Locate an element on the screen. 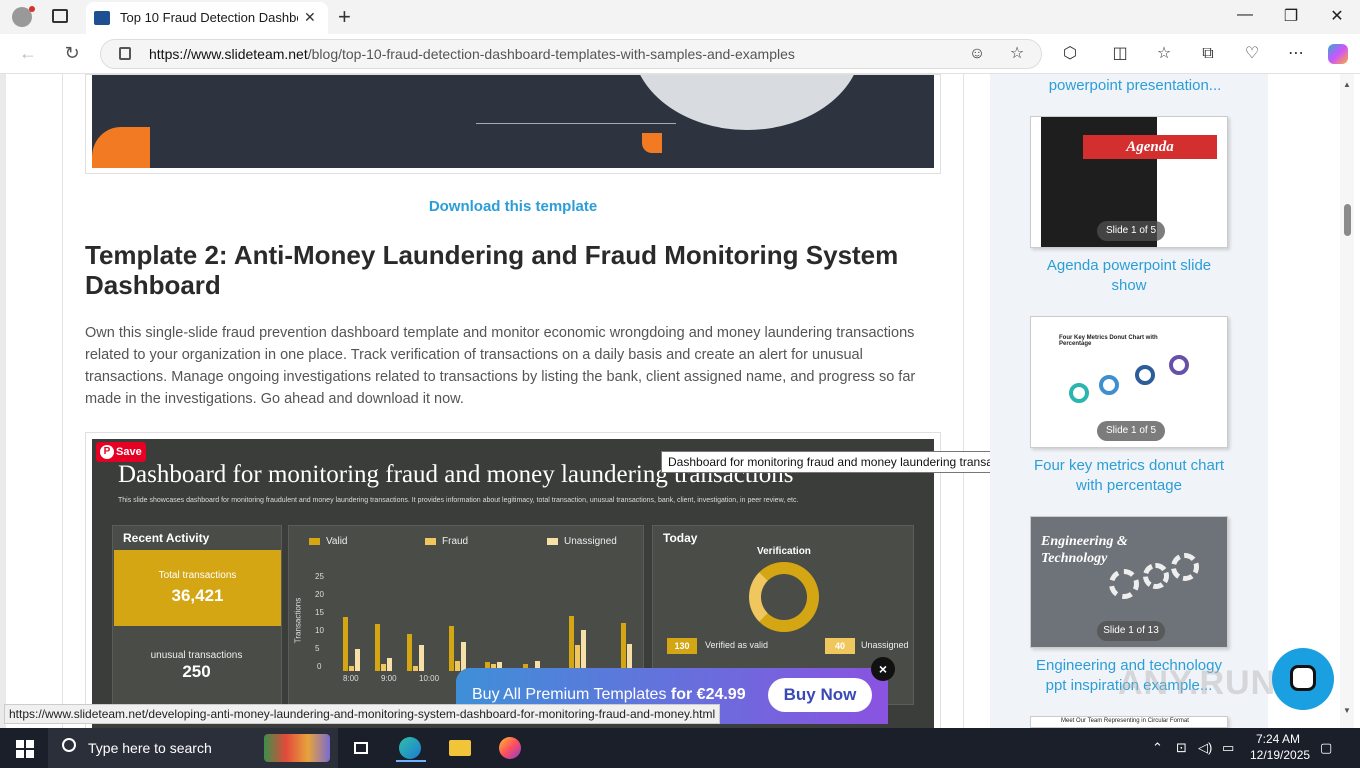  minimize-button: — is located at coordinates (1245, 15).